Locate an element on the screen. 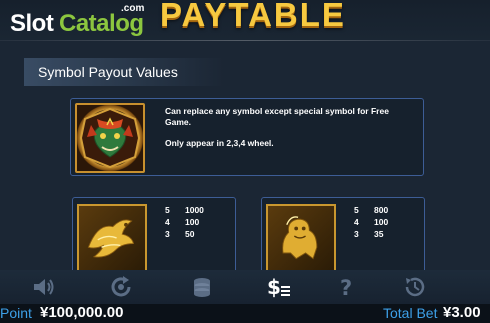 The height and width of the screenshot is (323, 490). top-bar: Slot Catalog .com PAYTABLE is located at coordinates (245, 20).